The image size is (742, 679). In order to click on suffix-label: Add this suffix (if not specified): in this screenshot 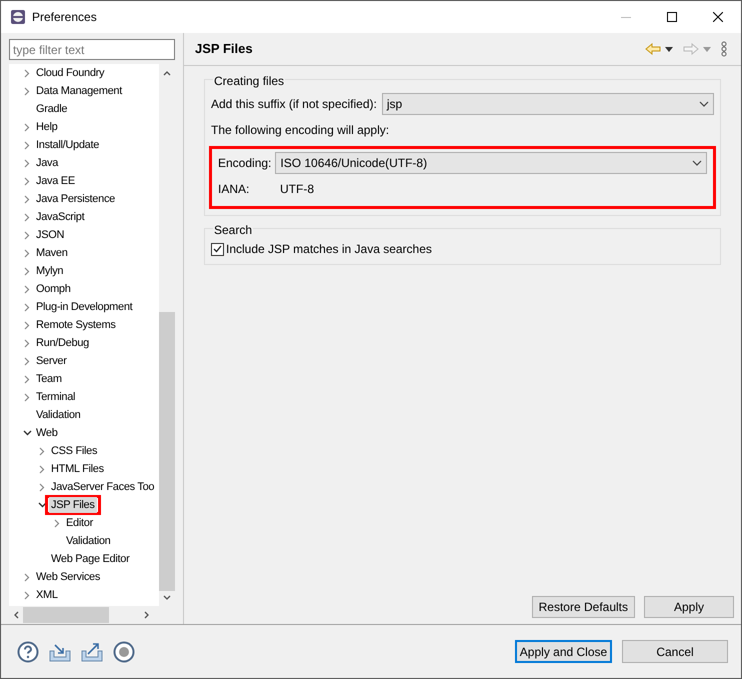, I will do `click(294, 104)`.